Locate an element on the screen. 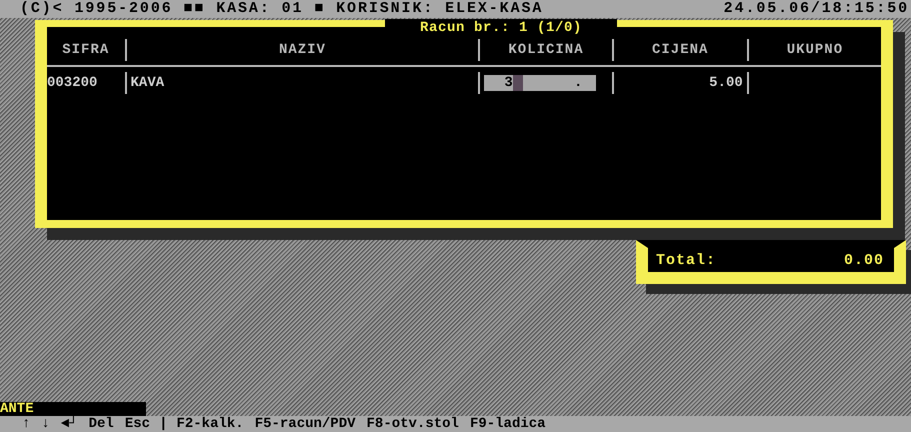  column-header: CIJENA is located at coordinates (680, 50).